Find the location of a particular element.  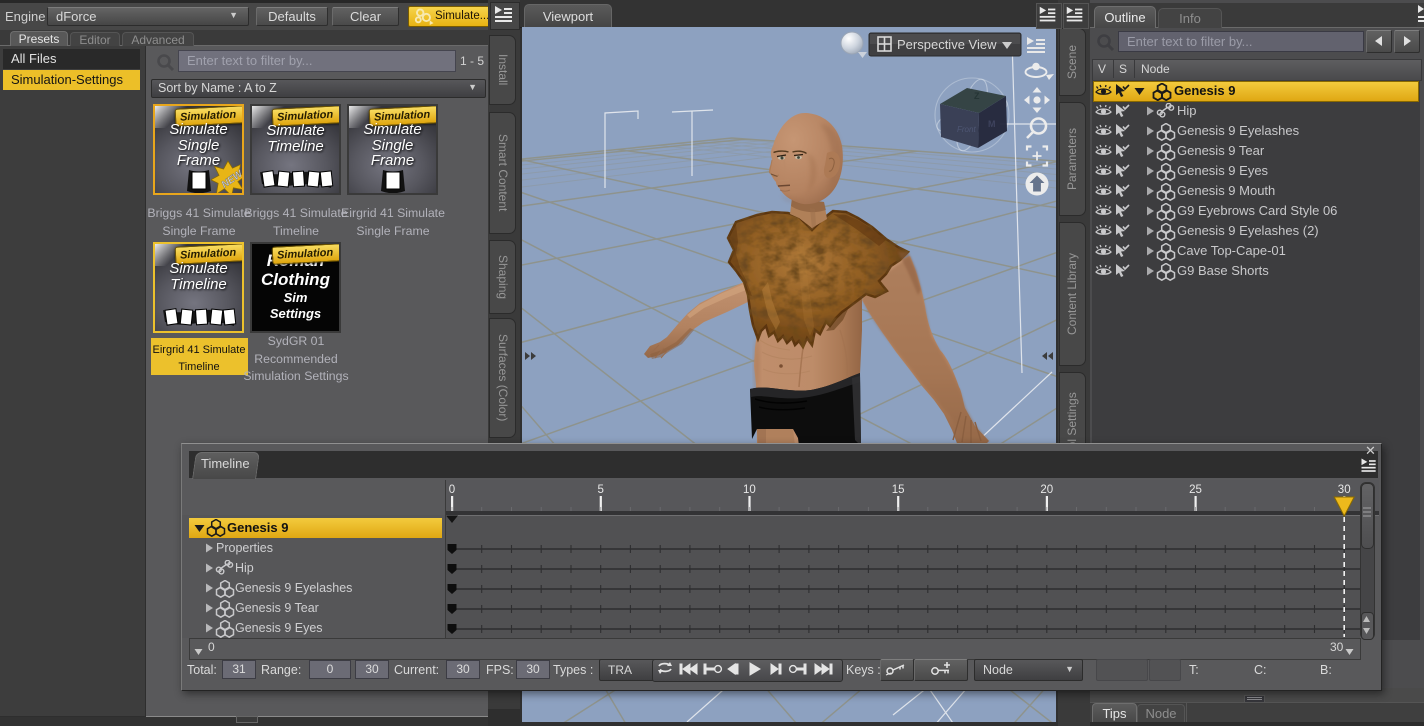

svg-text: 10 is located at coordinates (749, 490).